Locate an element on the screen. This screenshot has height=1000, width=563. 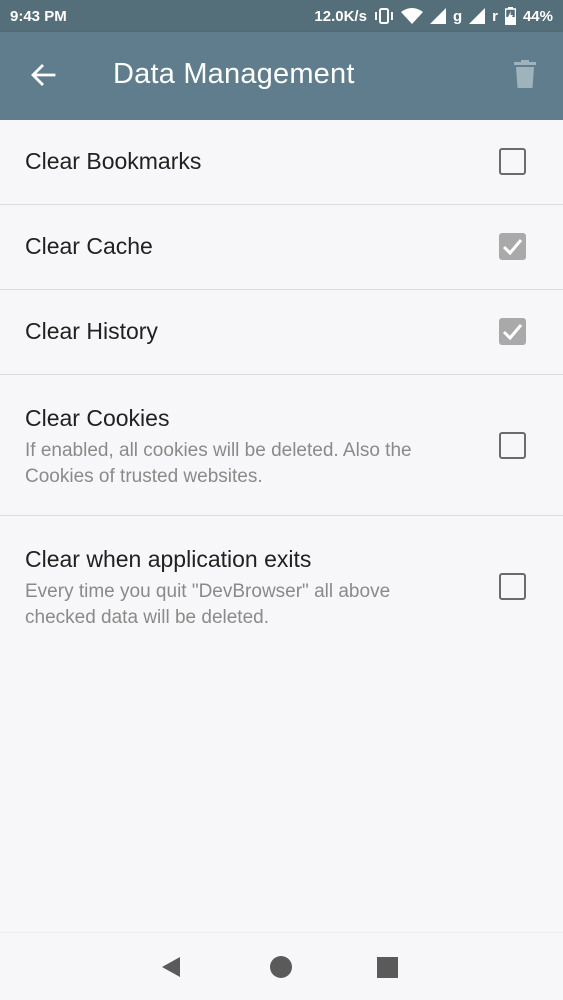
trash-icon is located at coordinates (525, 76).